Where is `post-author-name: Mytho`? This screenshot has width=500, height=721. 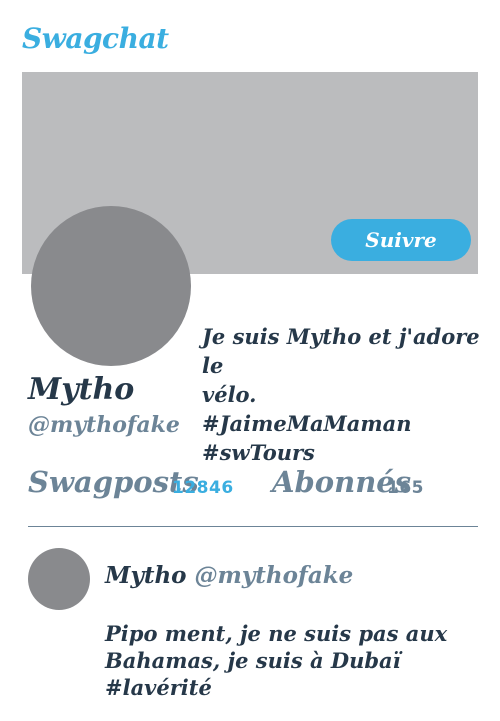
post-author-name: Mytho is located at coordinates (146, 575).